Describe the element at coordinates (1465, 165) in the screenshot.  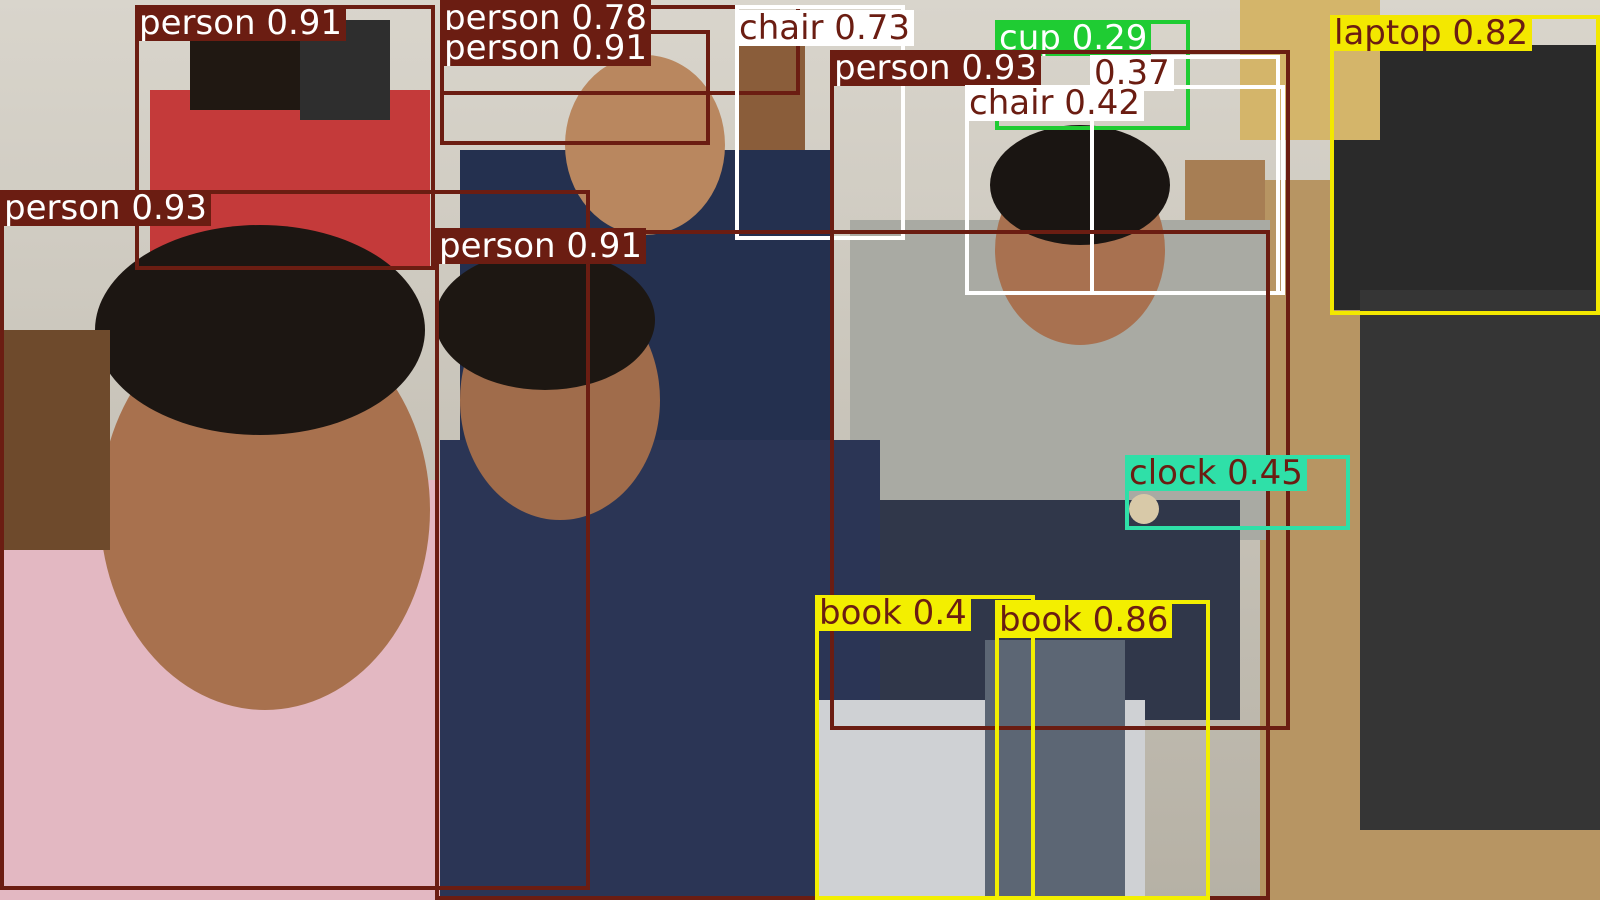
I see `detection-box-laptop` at that location.